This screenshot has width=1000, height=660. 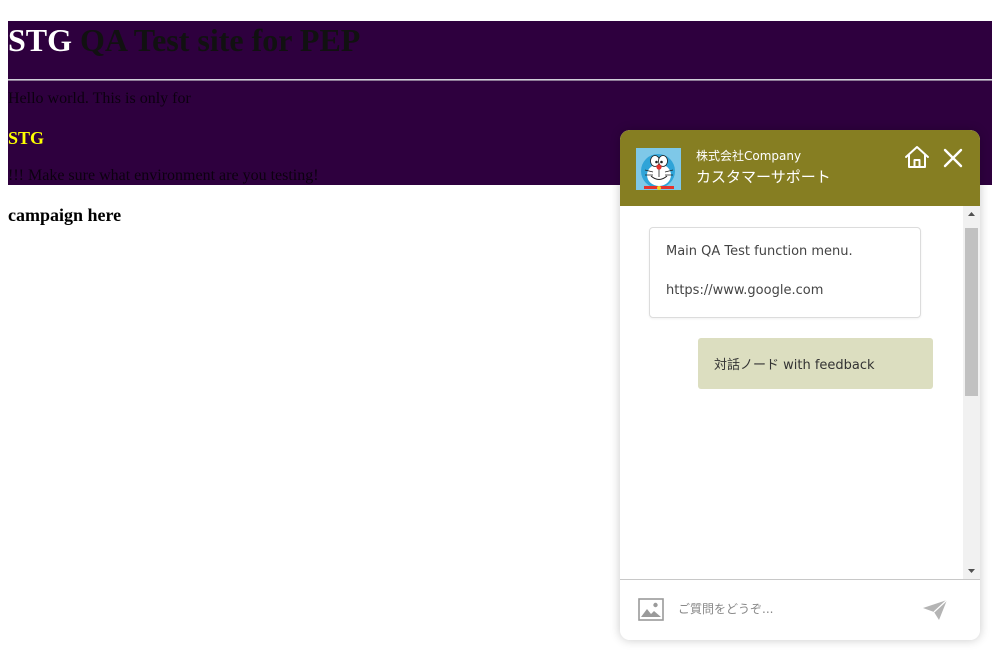 What do you see at coordinates (794, 365) in the screenshot?
I see `user-message-text: 対話ノード with feedback` at bounding box center [794, 365].